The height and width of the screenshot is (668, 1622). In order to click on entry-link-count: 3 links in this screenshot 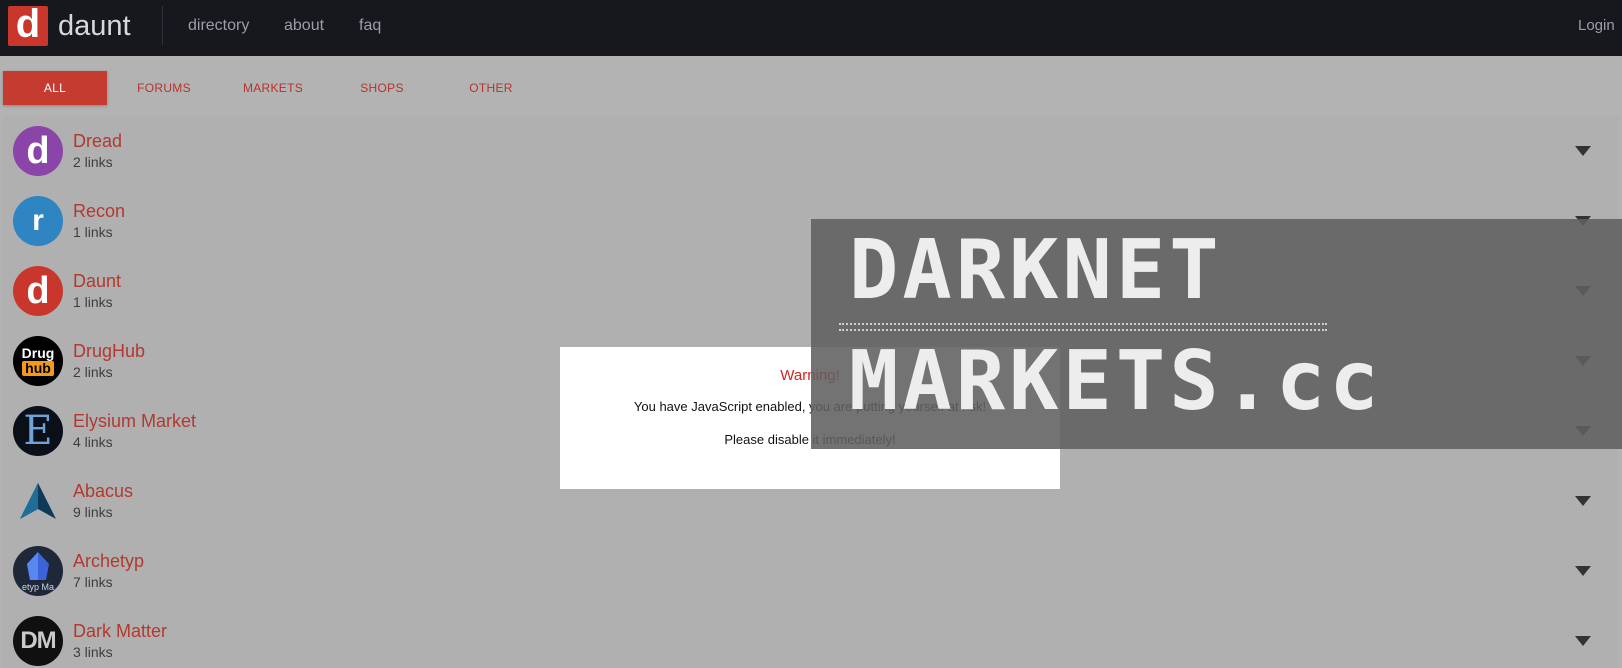, I will do `click(93, 652)`.